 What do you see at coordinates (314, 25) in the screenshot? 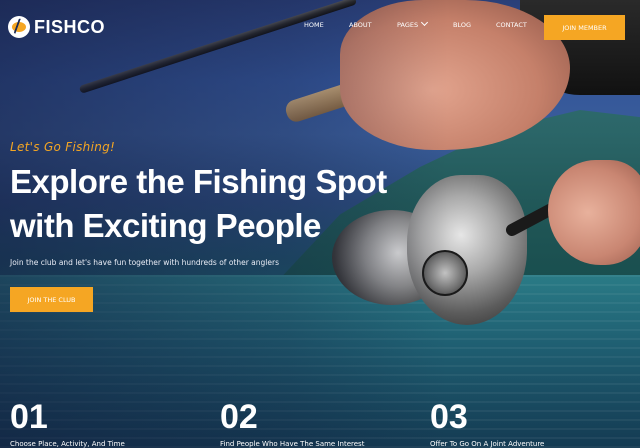
I see `nav-home: HOME` at bounding box center [314, 25].